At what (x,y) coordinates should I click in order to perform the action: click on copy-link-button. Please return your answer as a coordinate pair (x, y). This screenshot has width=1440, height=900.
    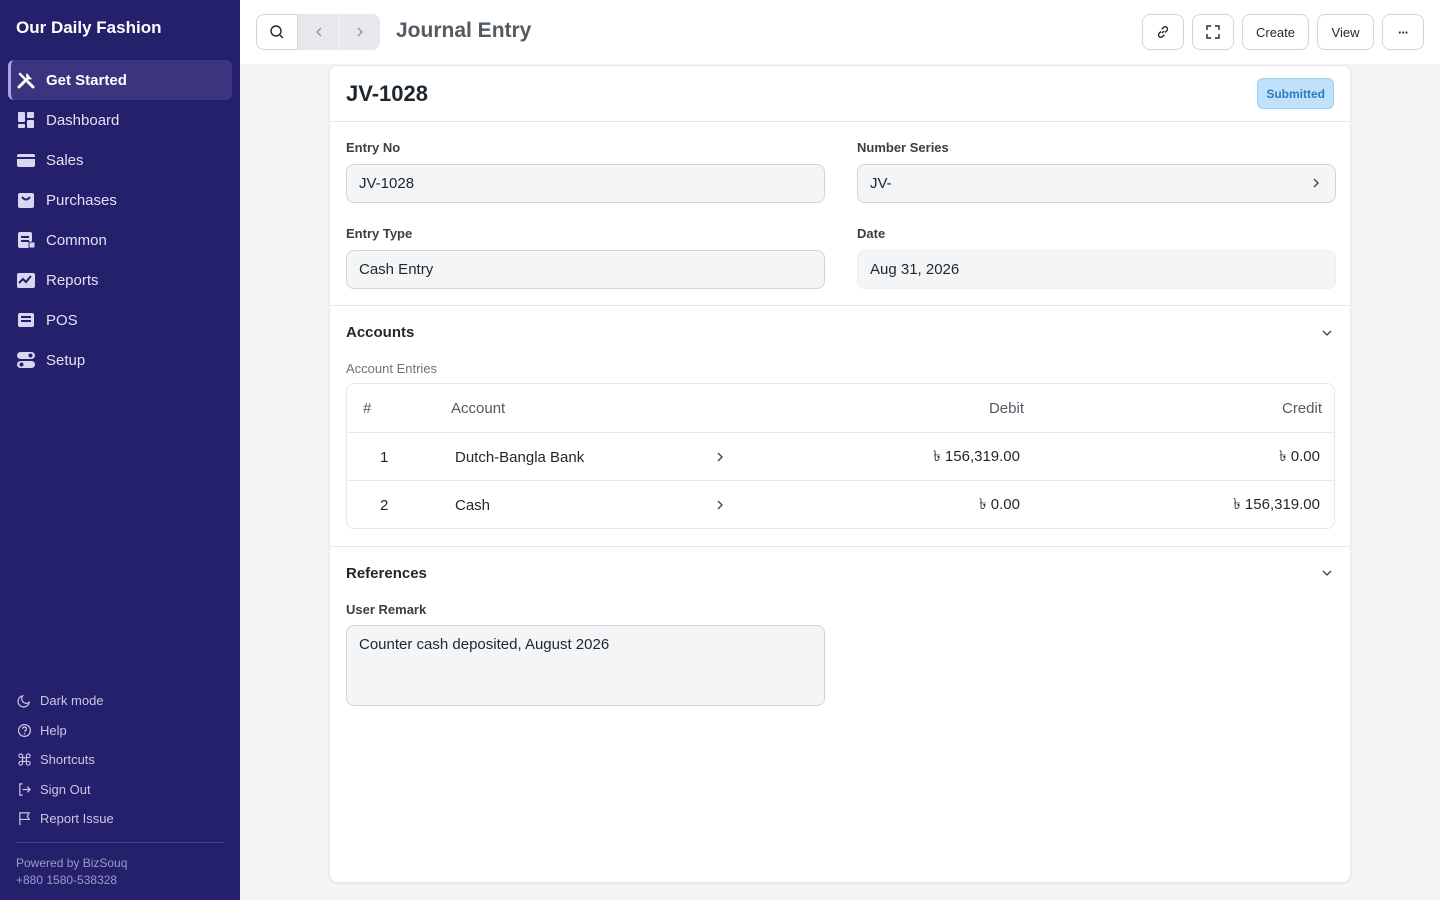
    Looking at the image, I should click on (1163, 32).